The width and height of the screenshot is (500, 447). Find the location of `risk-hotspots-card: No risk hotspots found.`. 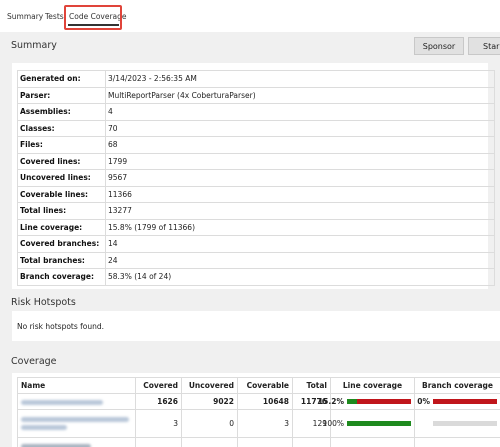

risk-hotspots-card: No risk hotspots found. is located at coordinates (256, 326).